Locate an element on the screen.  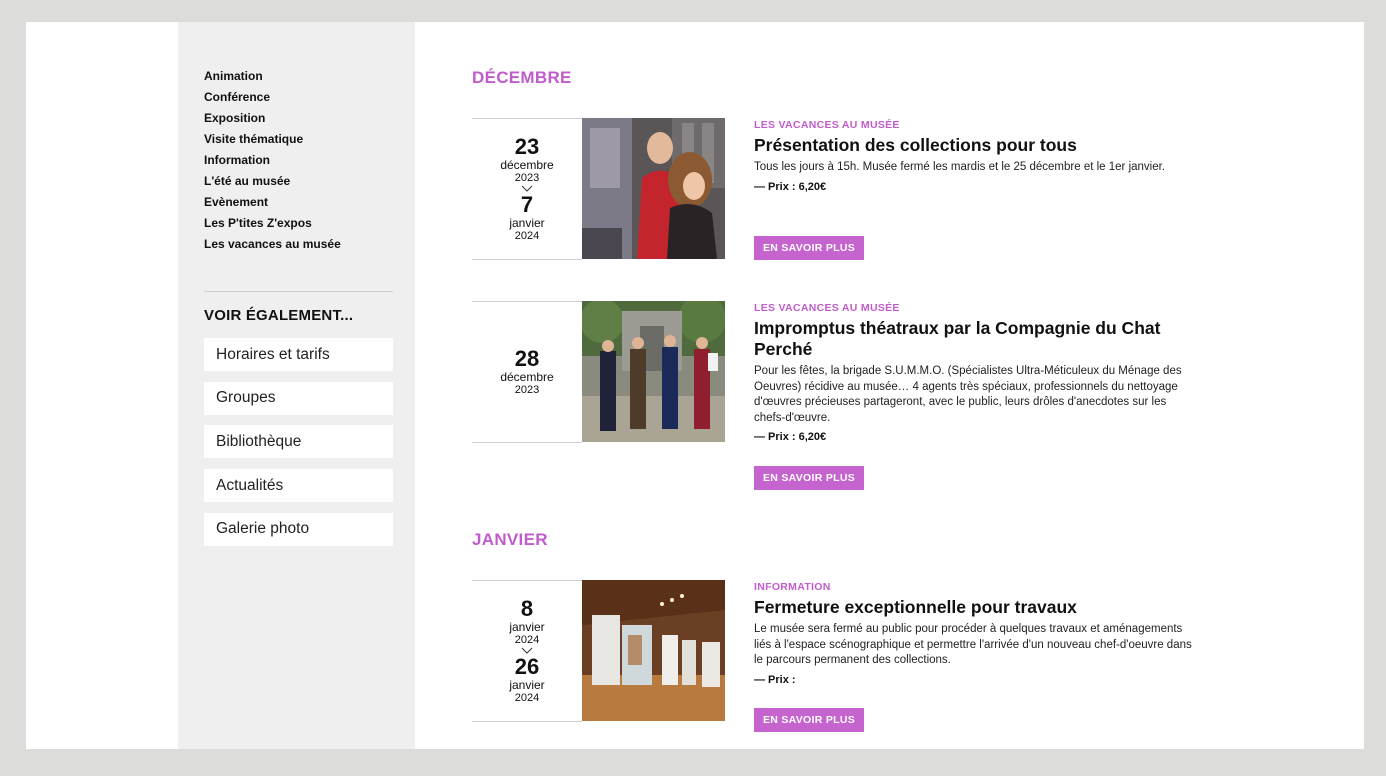
category-animation: Animation is located at coordinates (272, 76).